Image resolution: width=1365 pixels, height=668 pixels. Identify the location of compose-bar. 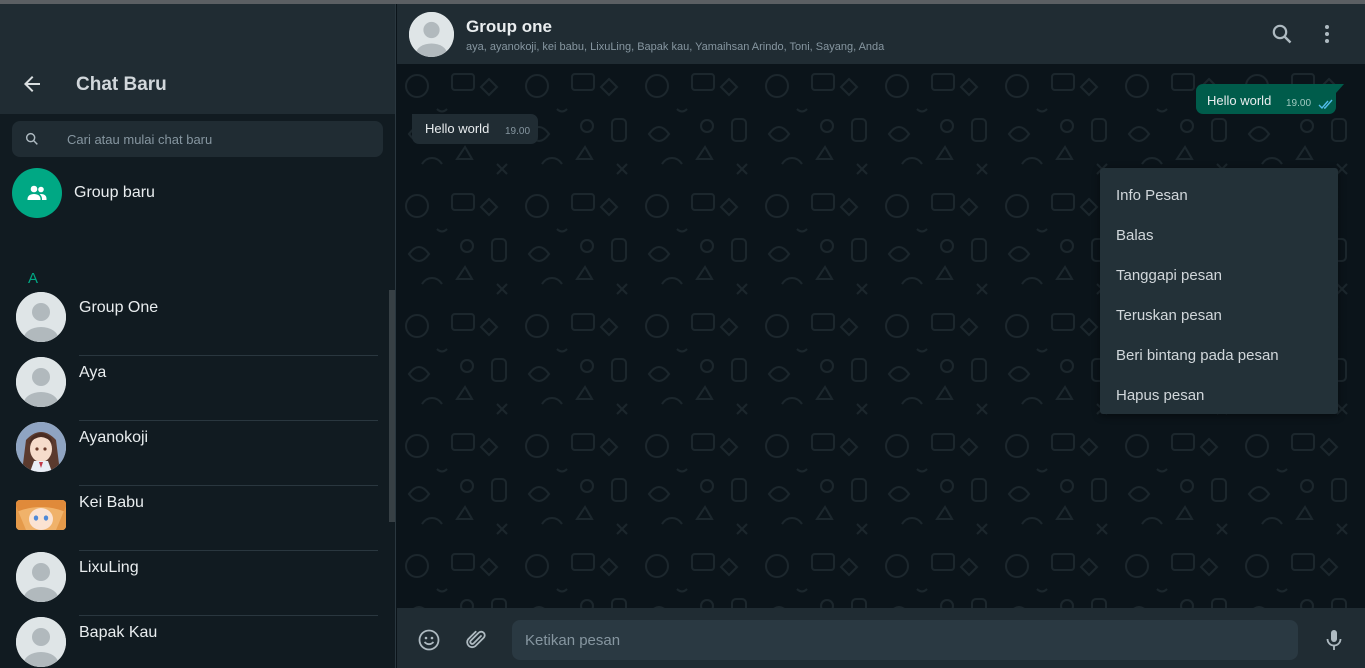
(881, 638).